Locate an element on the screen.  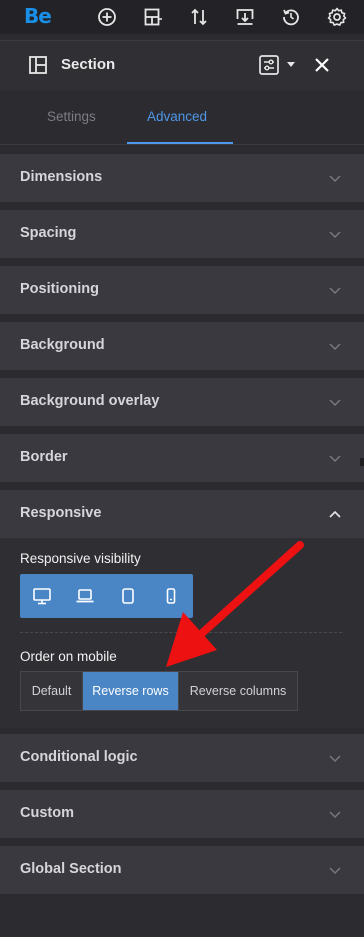
accordion-custom: Custom is located at coordinates (182, 814).